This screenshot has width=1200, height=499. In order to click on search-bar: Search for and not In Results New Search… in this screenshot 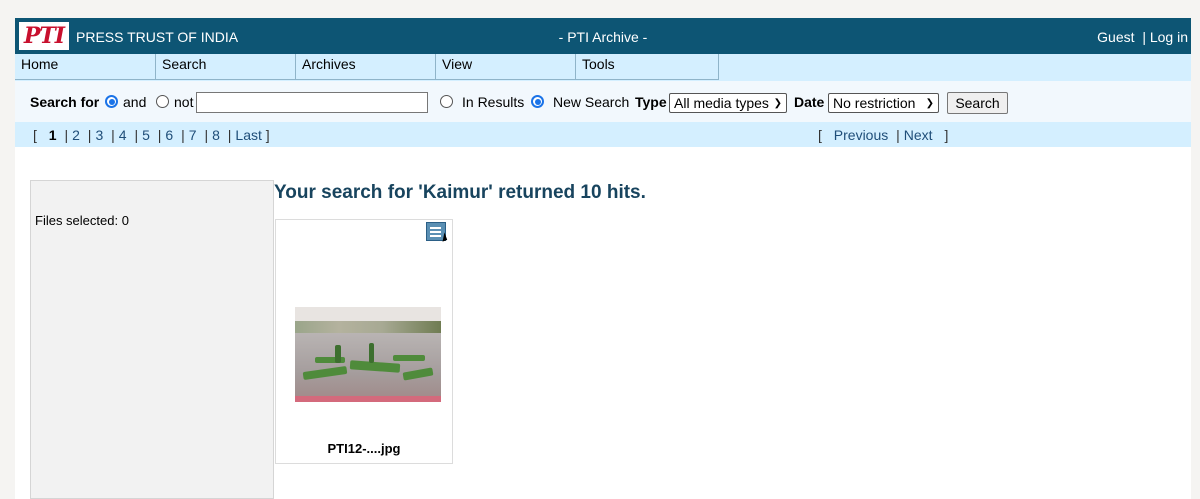, I will do `click(603, 101)`.